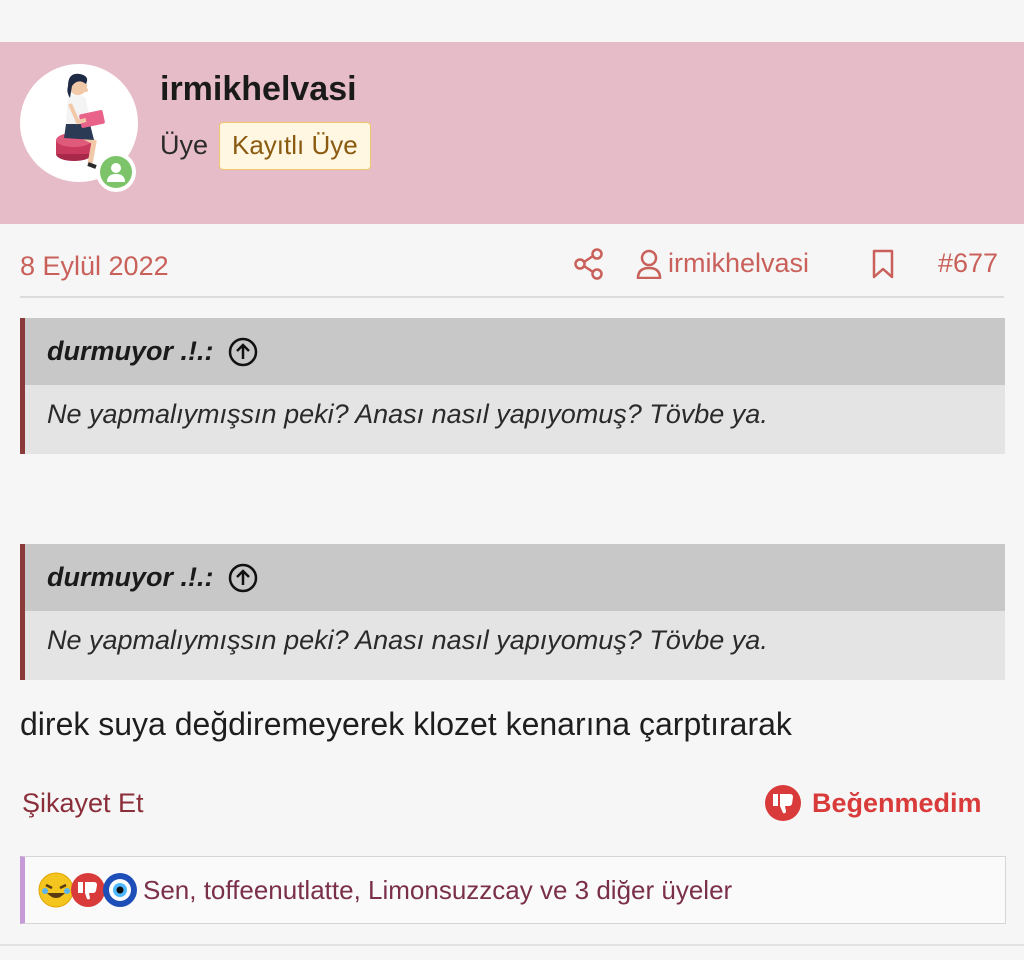  What do you see at coordinates (512, 297) in the screenshot?
I see `meta-divider` at bounding box center [512, 297].